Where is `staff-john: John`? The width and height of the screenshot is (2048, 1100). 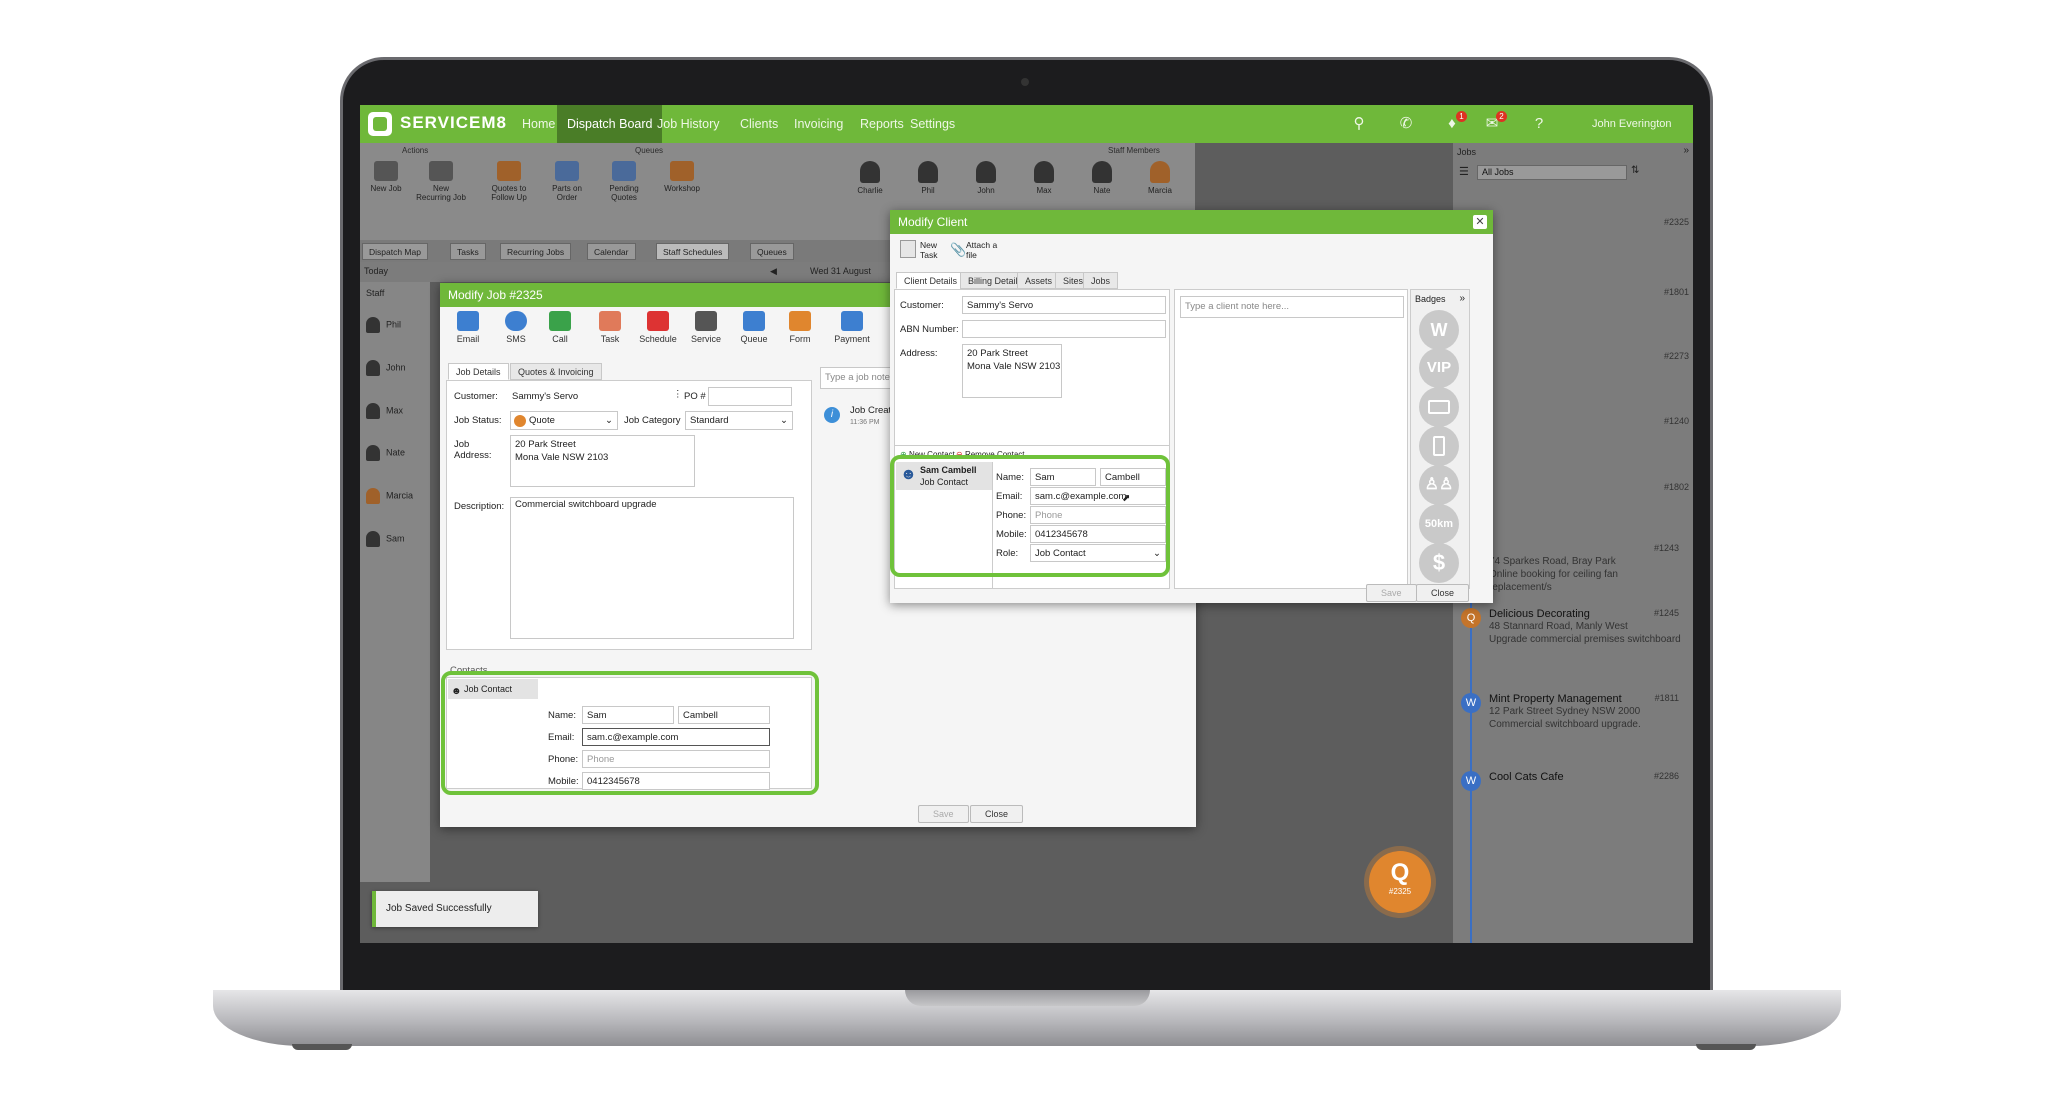 staff-john: John is located at coordinates (986, 178).